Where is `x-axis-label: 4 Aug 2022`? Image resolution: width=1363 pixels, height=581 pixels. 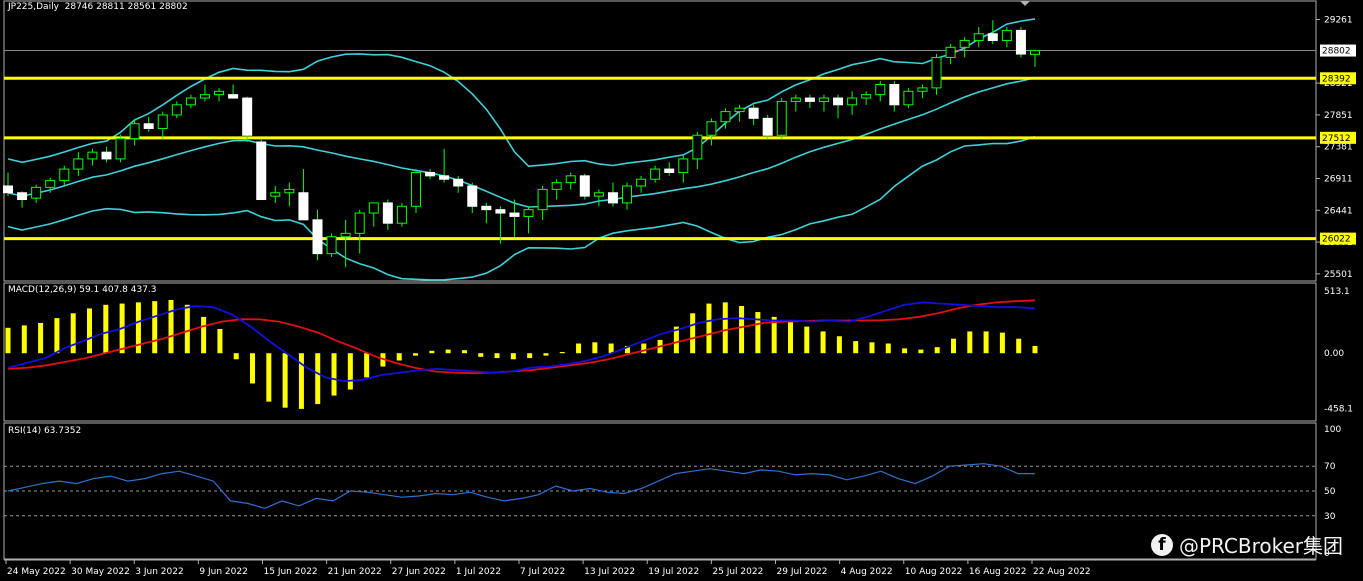
x-axis-label: 4 Aug 2022 is located at coordinates (867, 572).